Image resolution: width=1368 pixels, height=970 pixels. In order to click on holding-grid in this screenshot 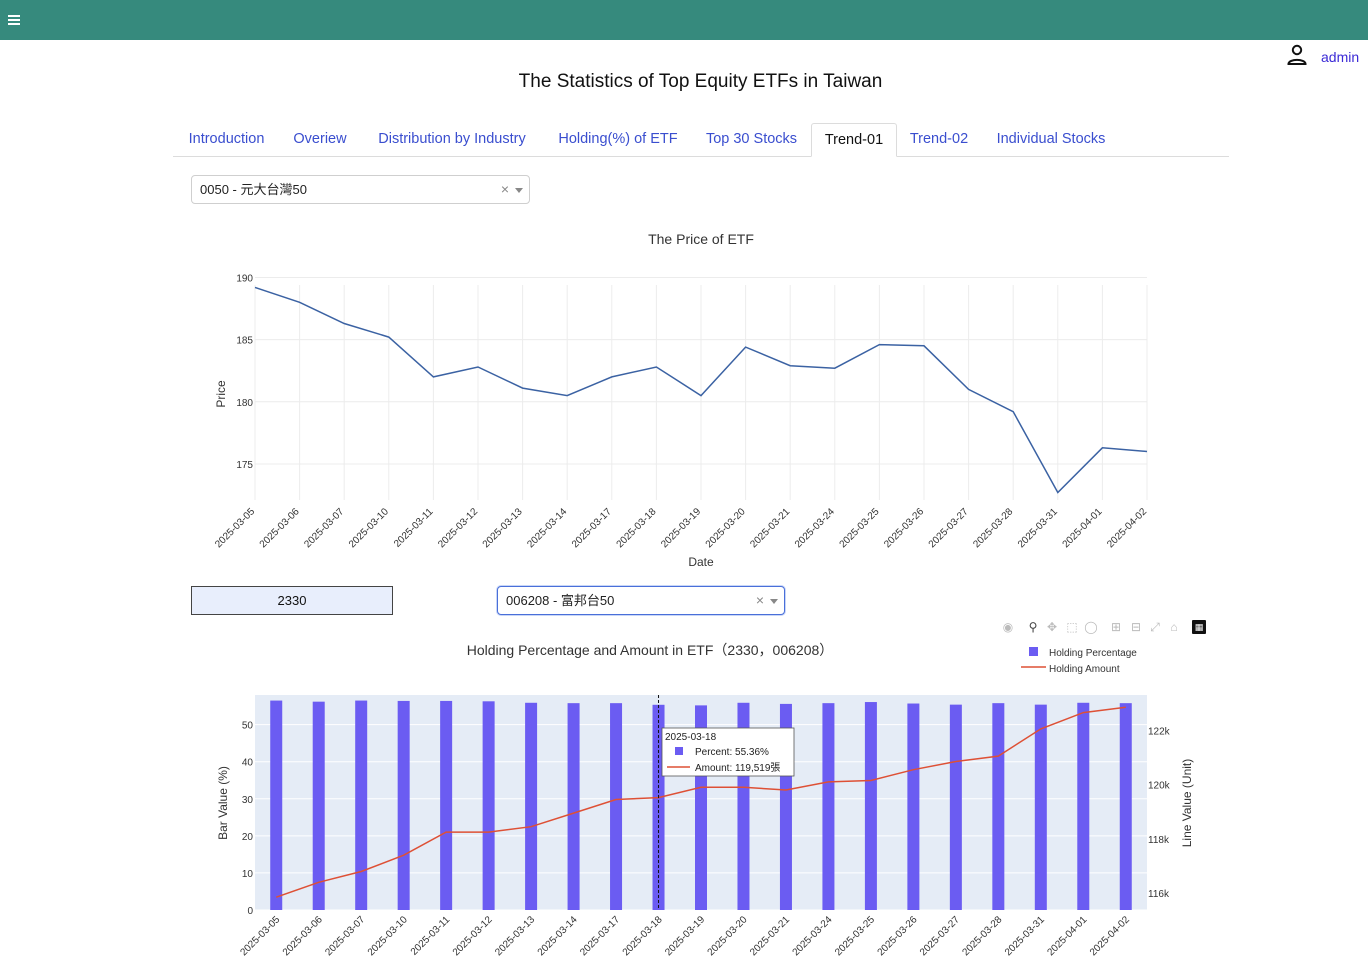, I will do `click(701, 817)`.